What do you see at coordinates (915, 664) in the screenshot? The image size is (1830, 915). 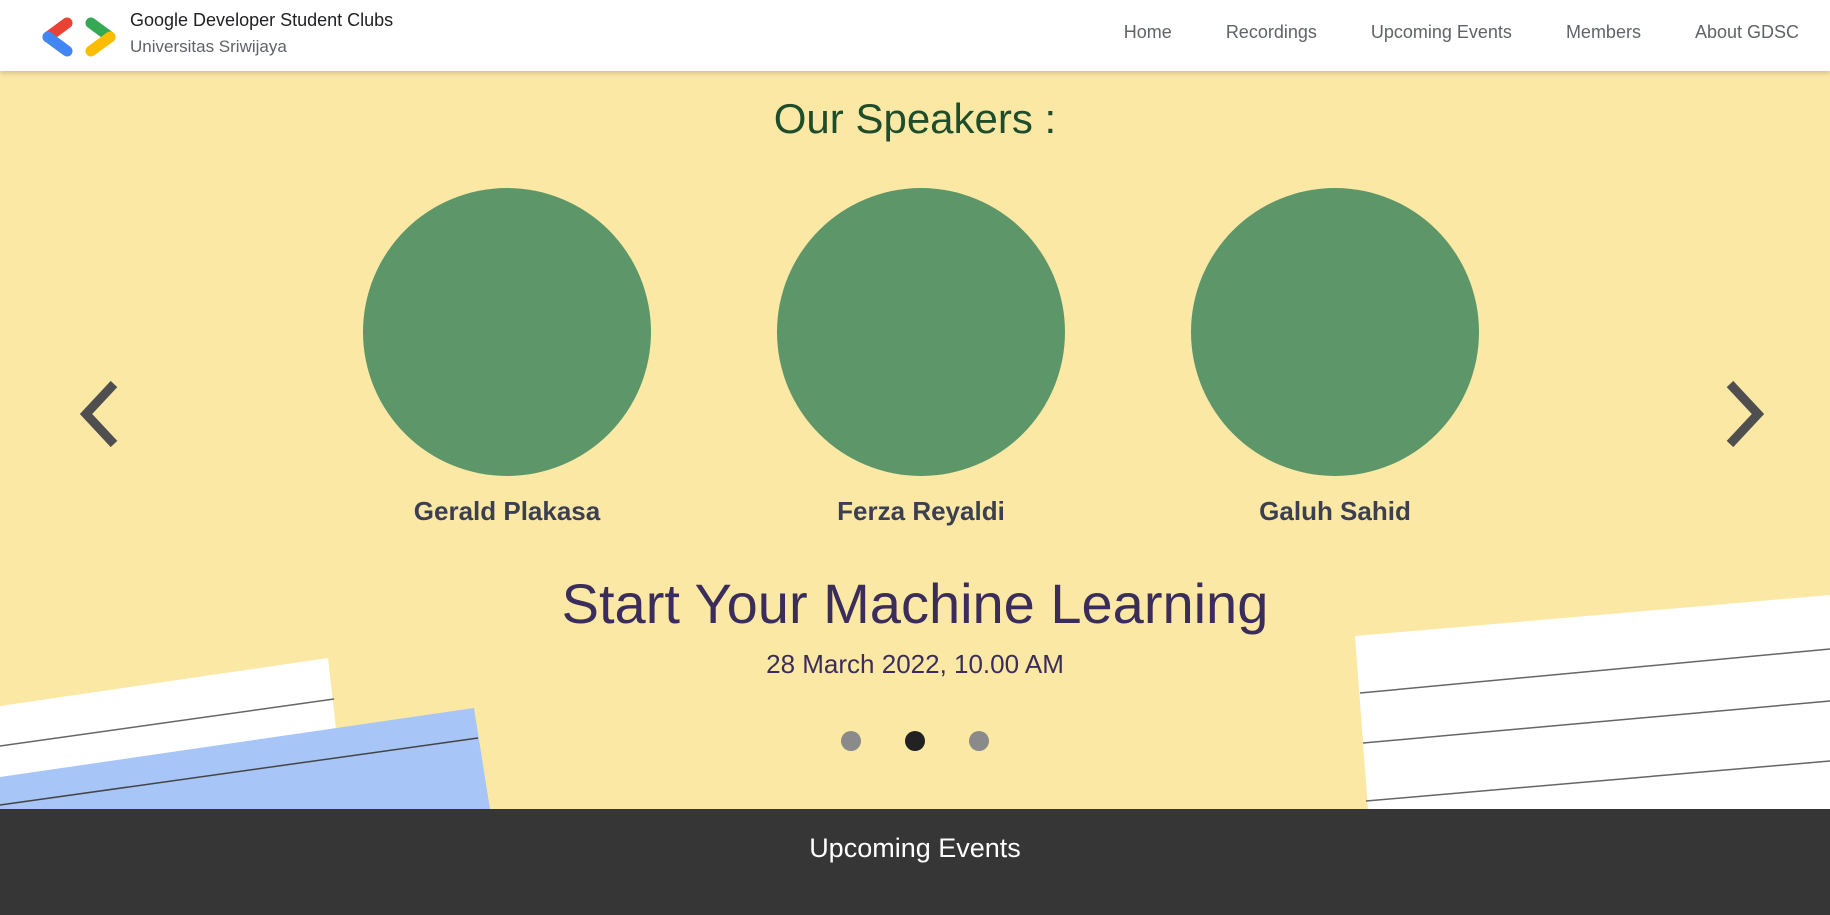 I see `event-date: 28 March 2022, 10.00 AM` at bounding box center [915, 664].